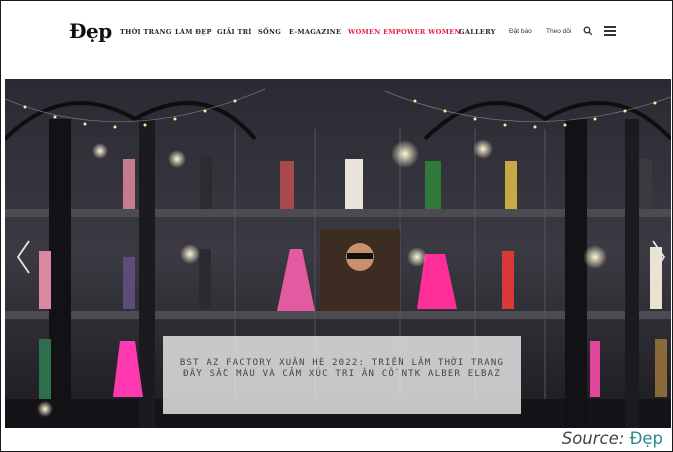 The width and height of the screenshot is (673, 452). Describe the element at coordinates (658, 257) in the screenshot. I see `chevron-right-icon` at that location.